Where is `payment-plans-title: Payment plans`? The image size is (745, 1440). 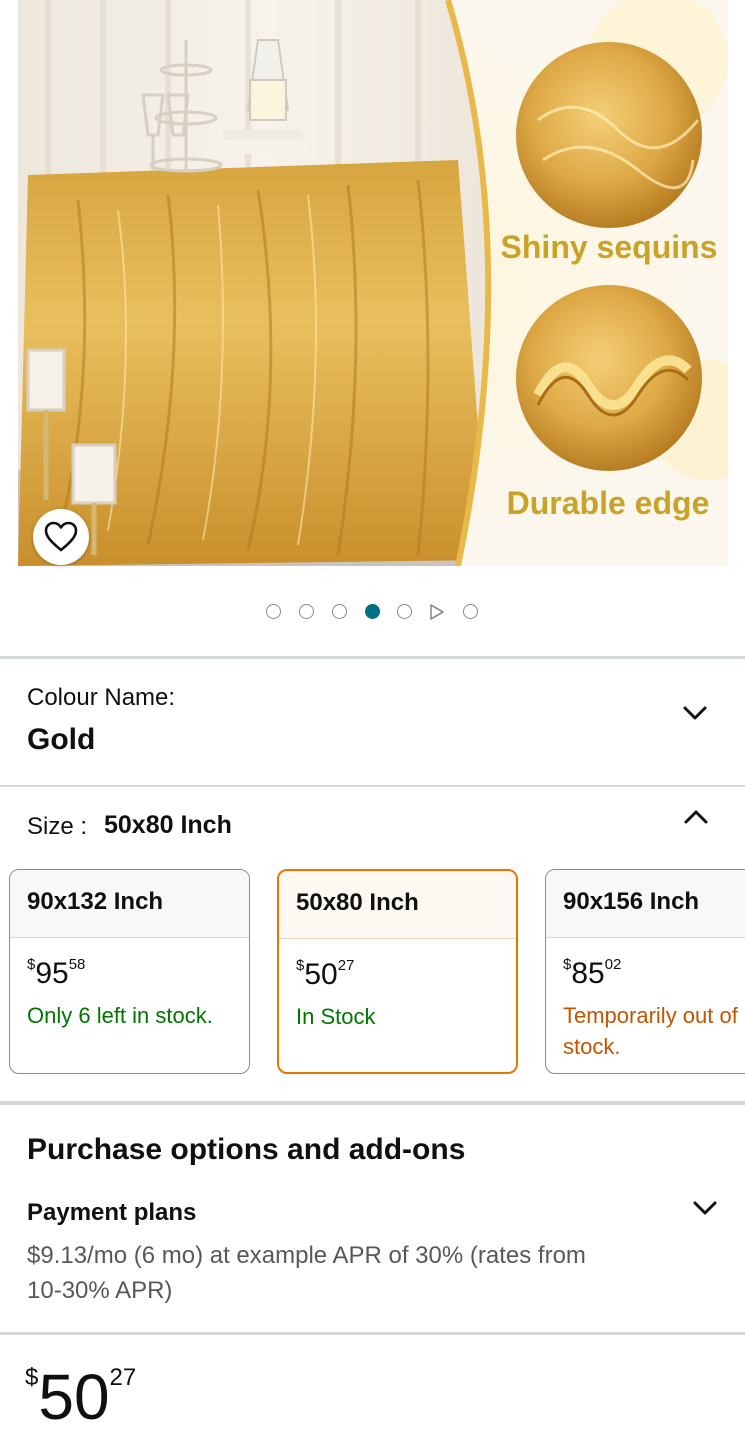 payment-plans-title: Payment plans is located at coordinates (112, 1212).